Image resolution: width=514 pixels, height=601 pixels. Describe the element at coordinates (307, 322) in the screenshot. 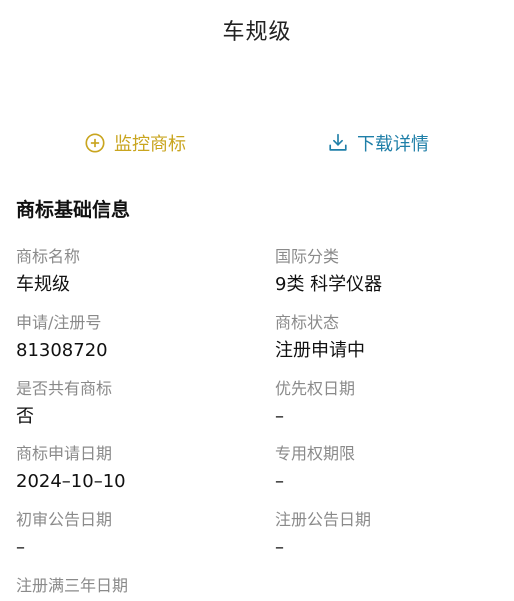

I see `field-label: 商标状态` at that location.